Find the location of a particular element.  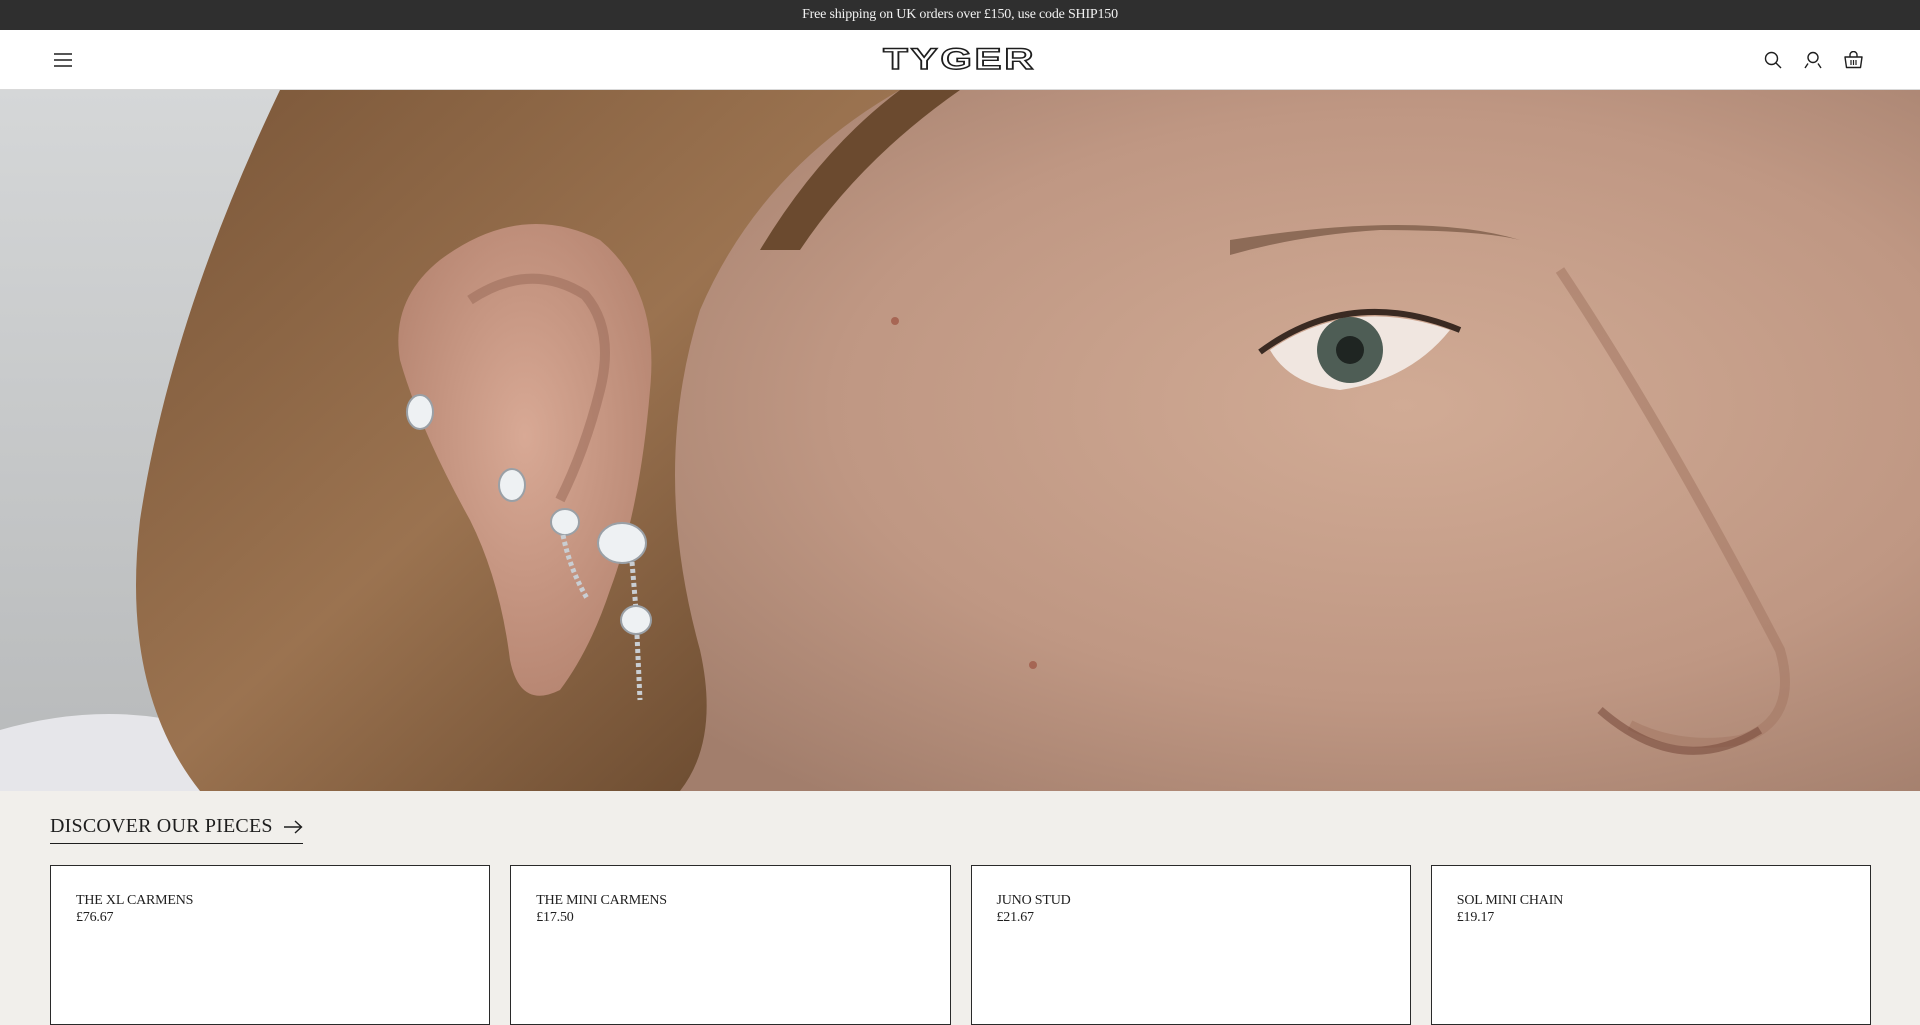

basket-icon is located at coordinates (1853, 59).